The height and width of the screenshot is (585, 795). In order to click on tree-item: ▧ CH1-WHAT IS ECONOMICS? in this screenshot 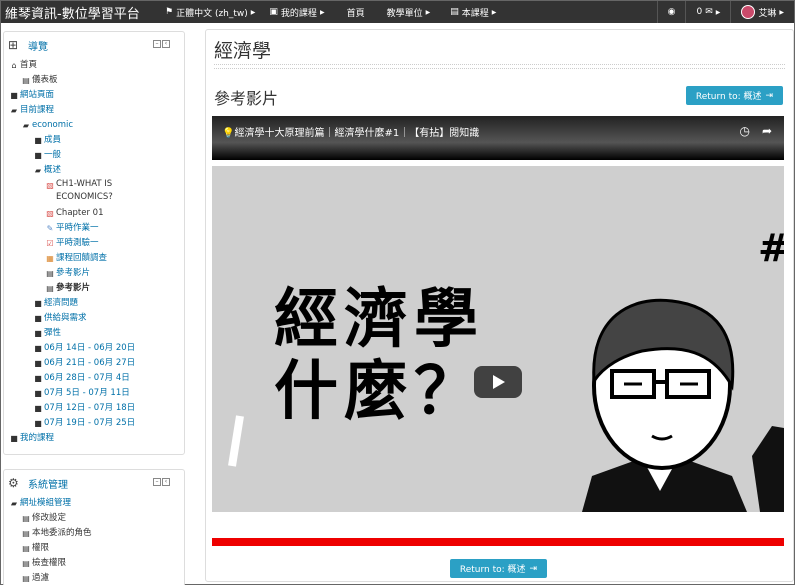, I will do `click(94, 192)`.